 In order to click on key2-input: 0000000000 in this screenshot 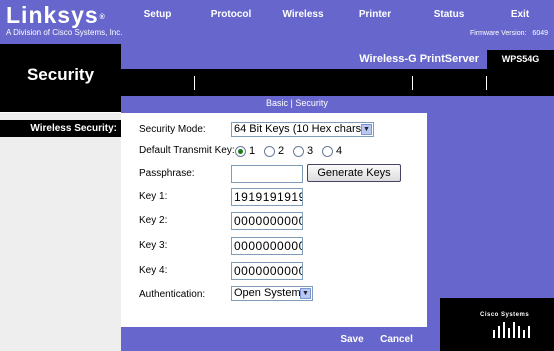, I will do `click(267, 221)`.